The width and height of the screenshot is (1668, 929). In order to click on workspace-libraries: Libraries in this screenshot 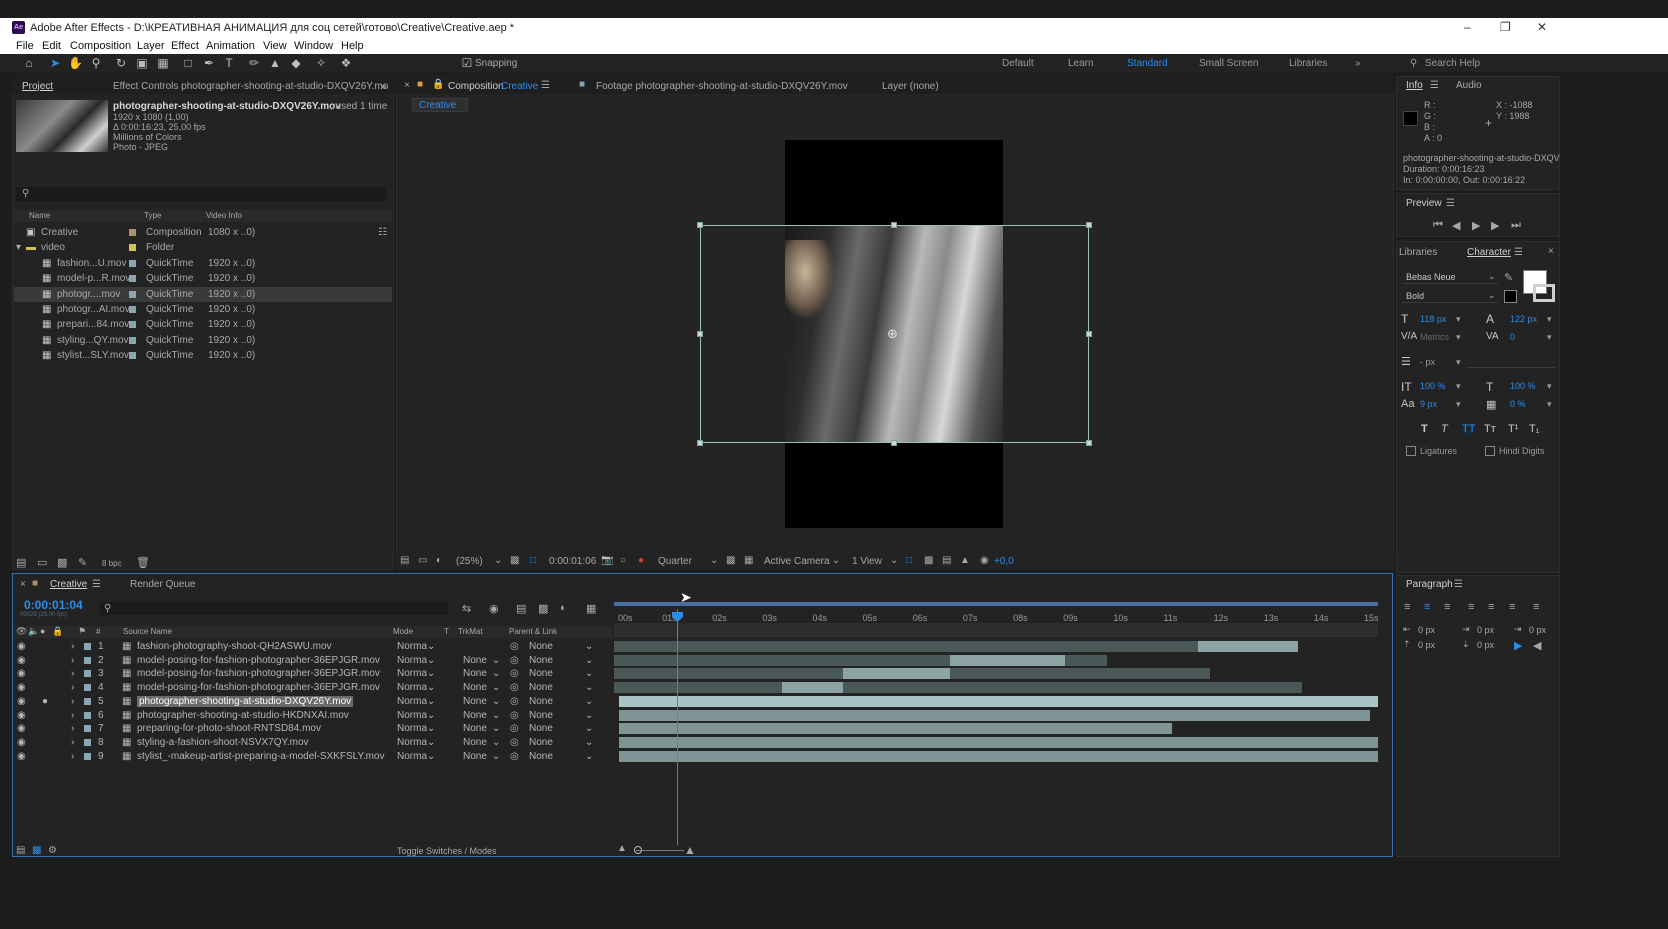, I will do `click(1308, 63)`.